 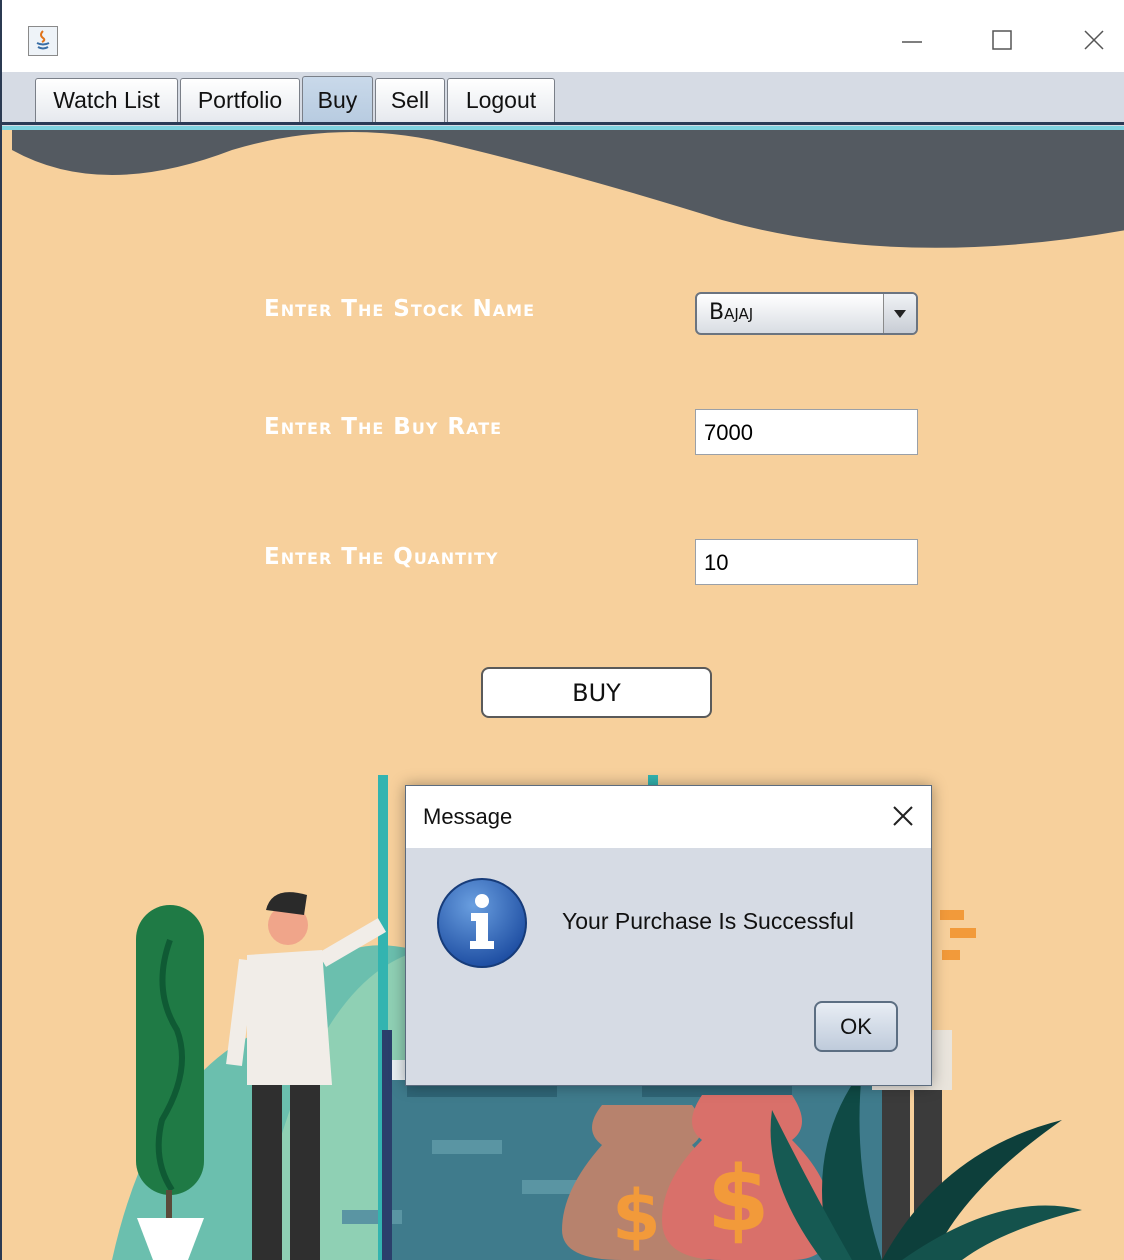 I want to click on buy-button: BUY, so click(x=596, y=692).